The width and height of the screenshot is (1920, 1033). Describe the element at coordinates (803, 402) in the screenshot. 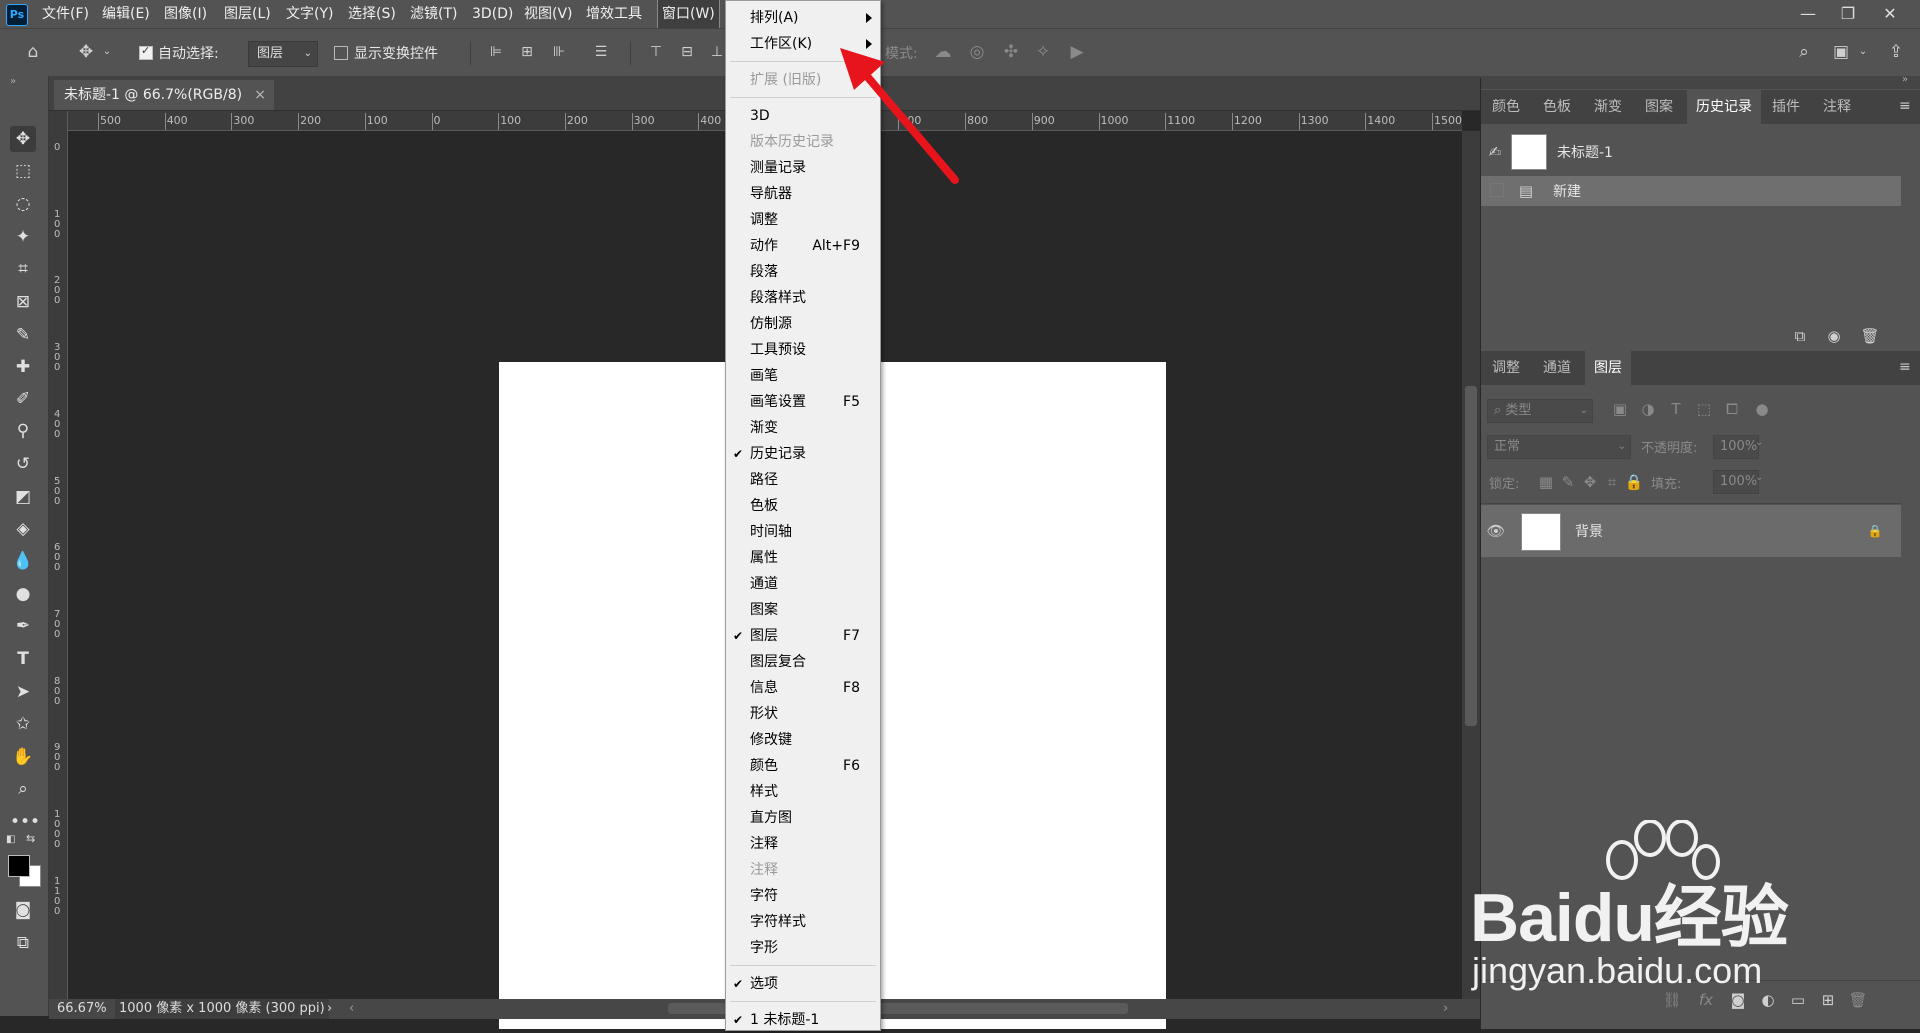

I see `window-menu-item: 画笔设置 F5` at that location.